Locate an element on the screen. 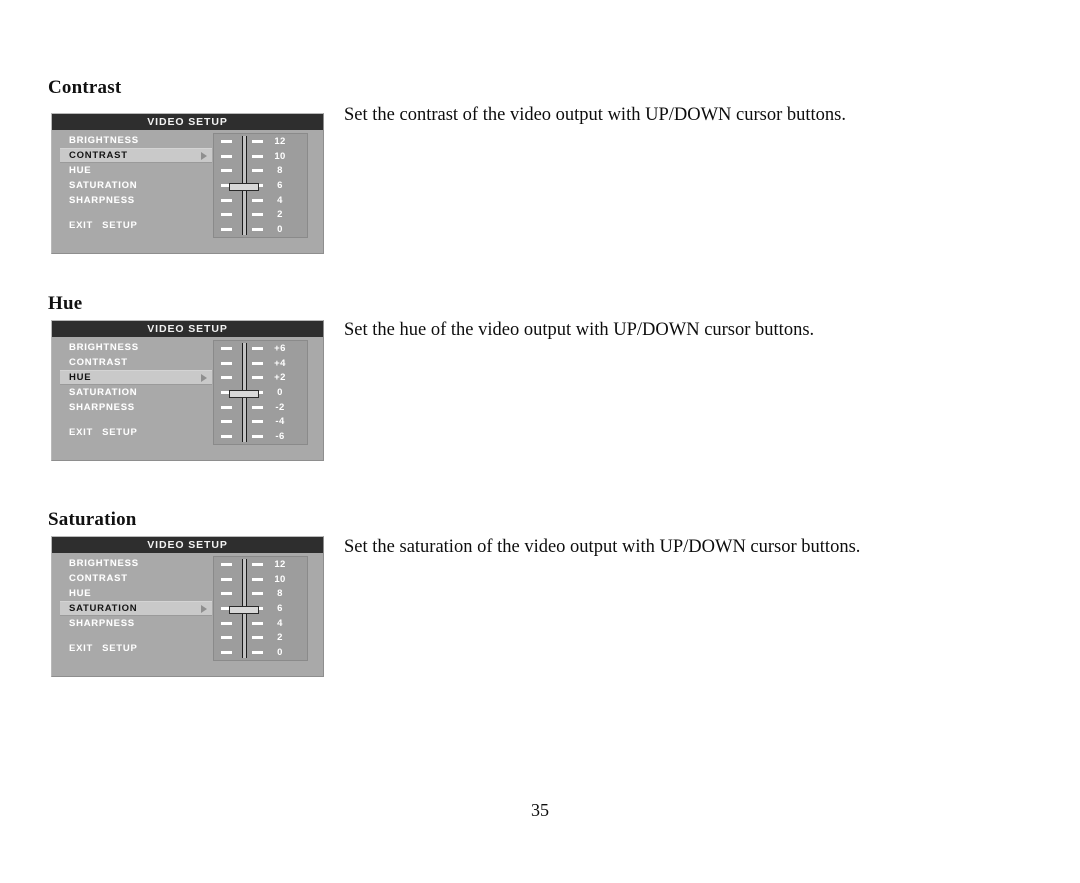 The height and width of the screenshot is (883, 1080). scale-value: 8 is located at coordinates (280, 594).